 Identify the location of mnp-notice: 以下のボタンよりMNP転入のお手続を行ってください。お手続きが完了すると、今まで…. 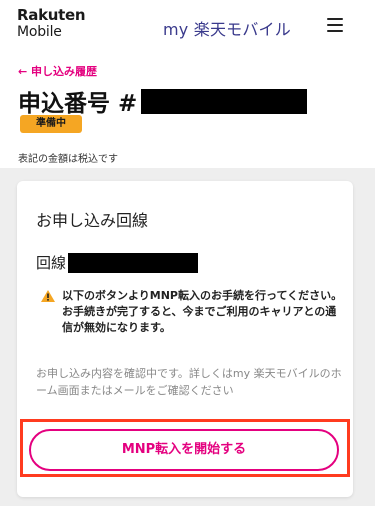
(191, 318).